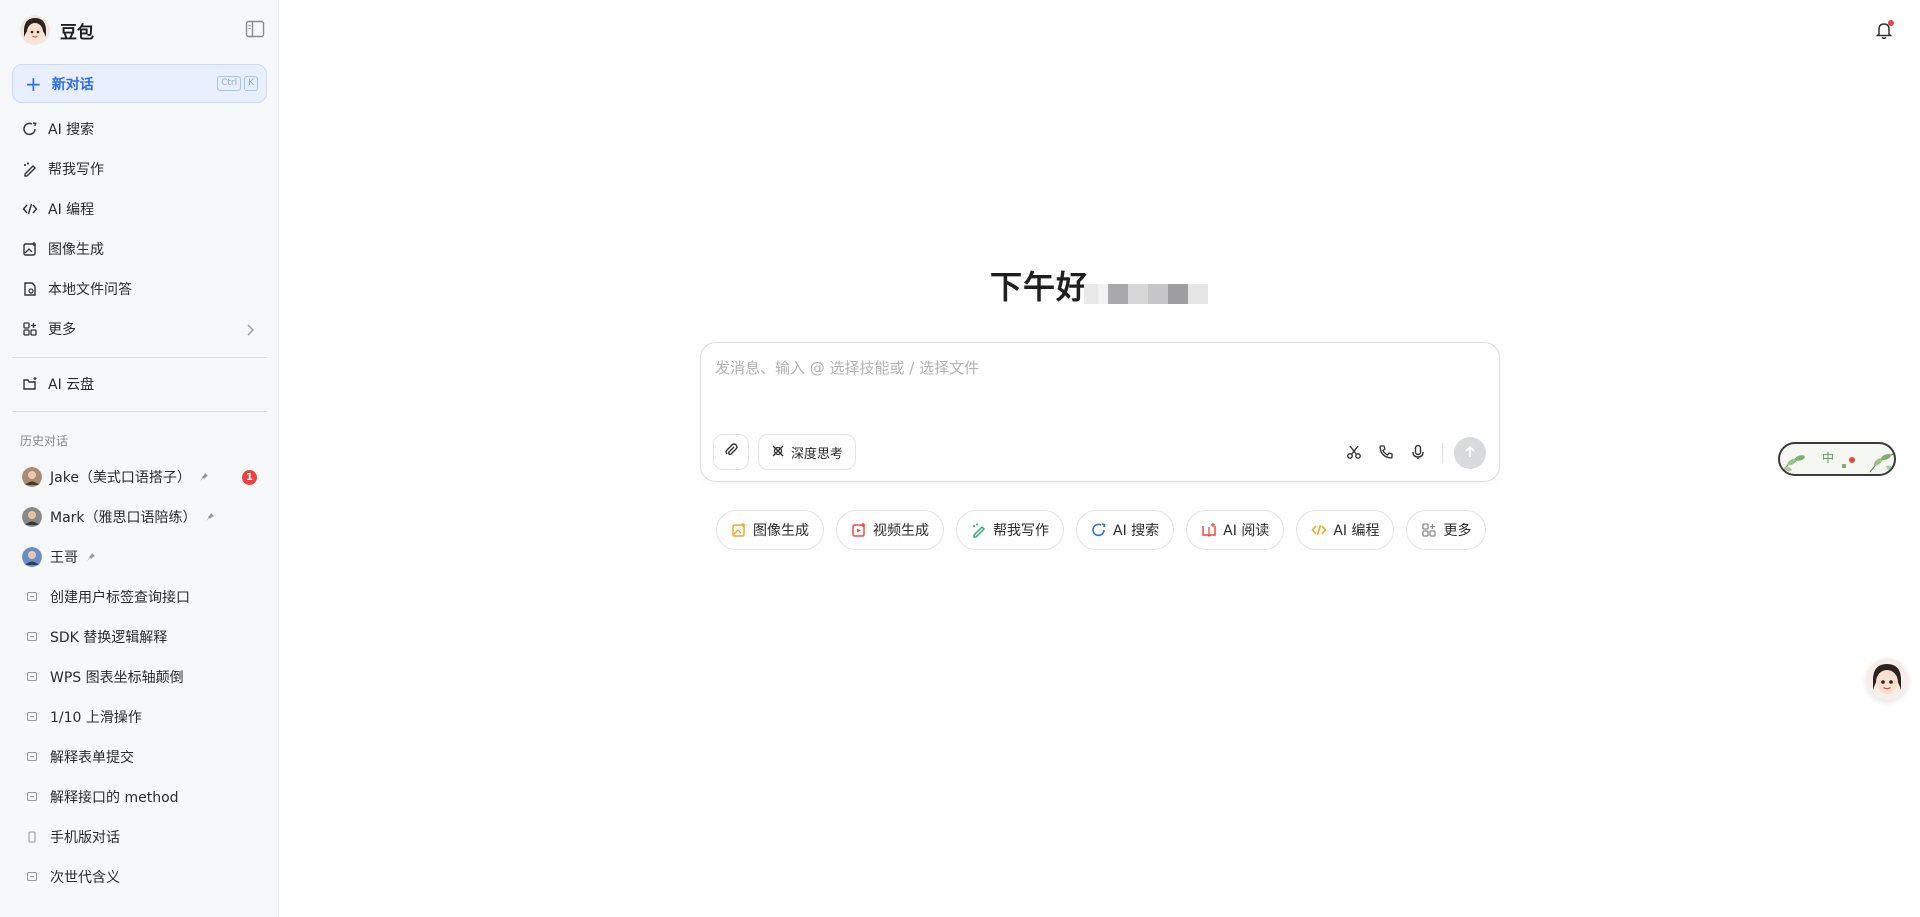 This screenshot has height=917, width=1920. What do you see at coordinates (1386, 452) in the screenshot?
I see `phone-call-icon` at bounding box center [1386, 452].